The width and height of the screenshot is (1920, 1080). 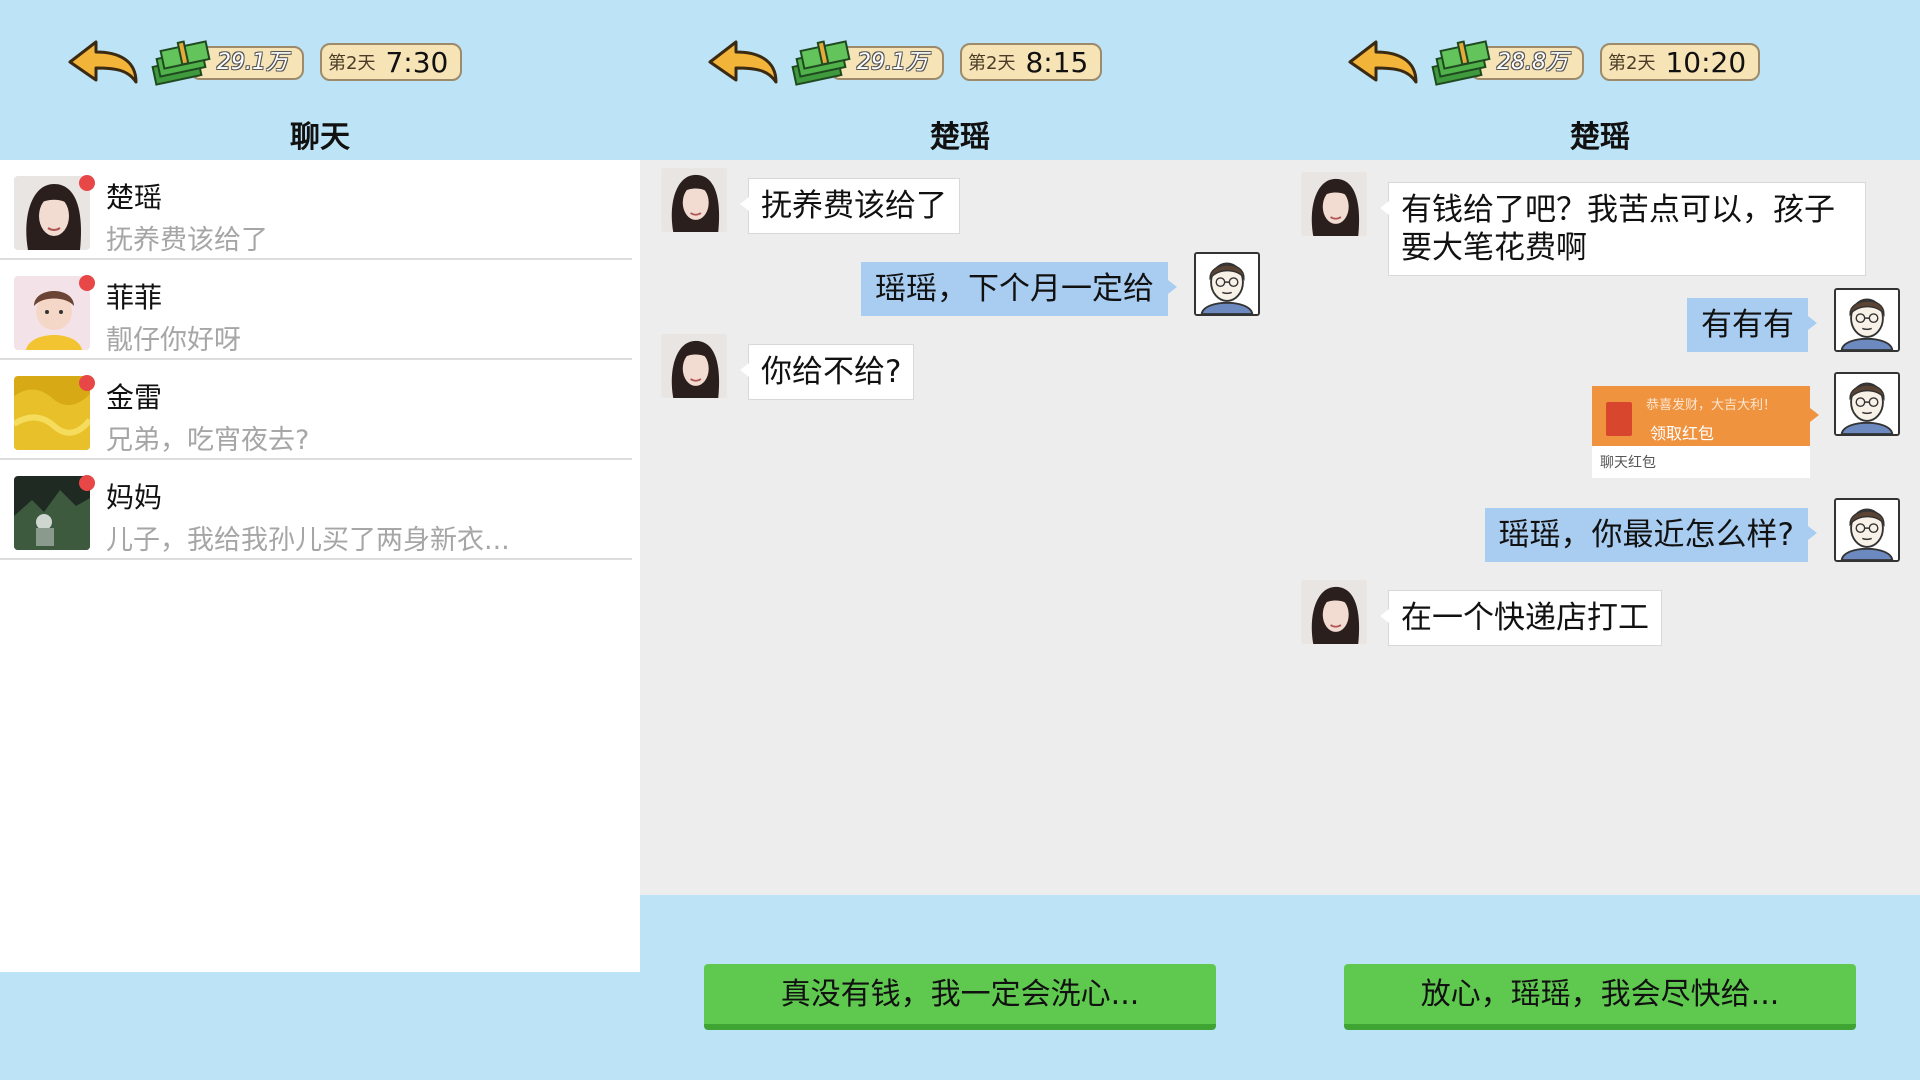 What do you see at coordinates (316, 310) in the screenshot?
I see `chat-list-item-feifei: 菲菲 靓仔你好呀` at bounding box center [316, 310].